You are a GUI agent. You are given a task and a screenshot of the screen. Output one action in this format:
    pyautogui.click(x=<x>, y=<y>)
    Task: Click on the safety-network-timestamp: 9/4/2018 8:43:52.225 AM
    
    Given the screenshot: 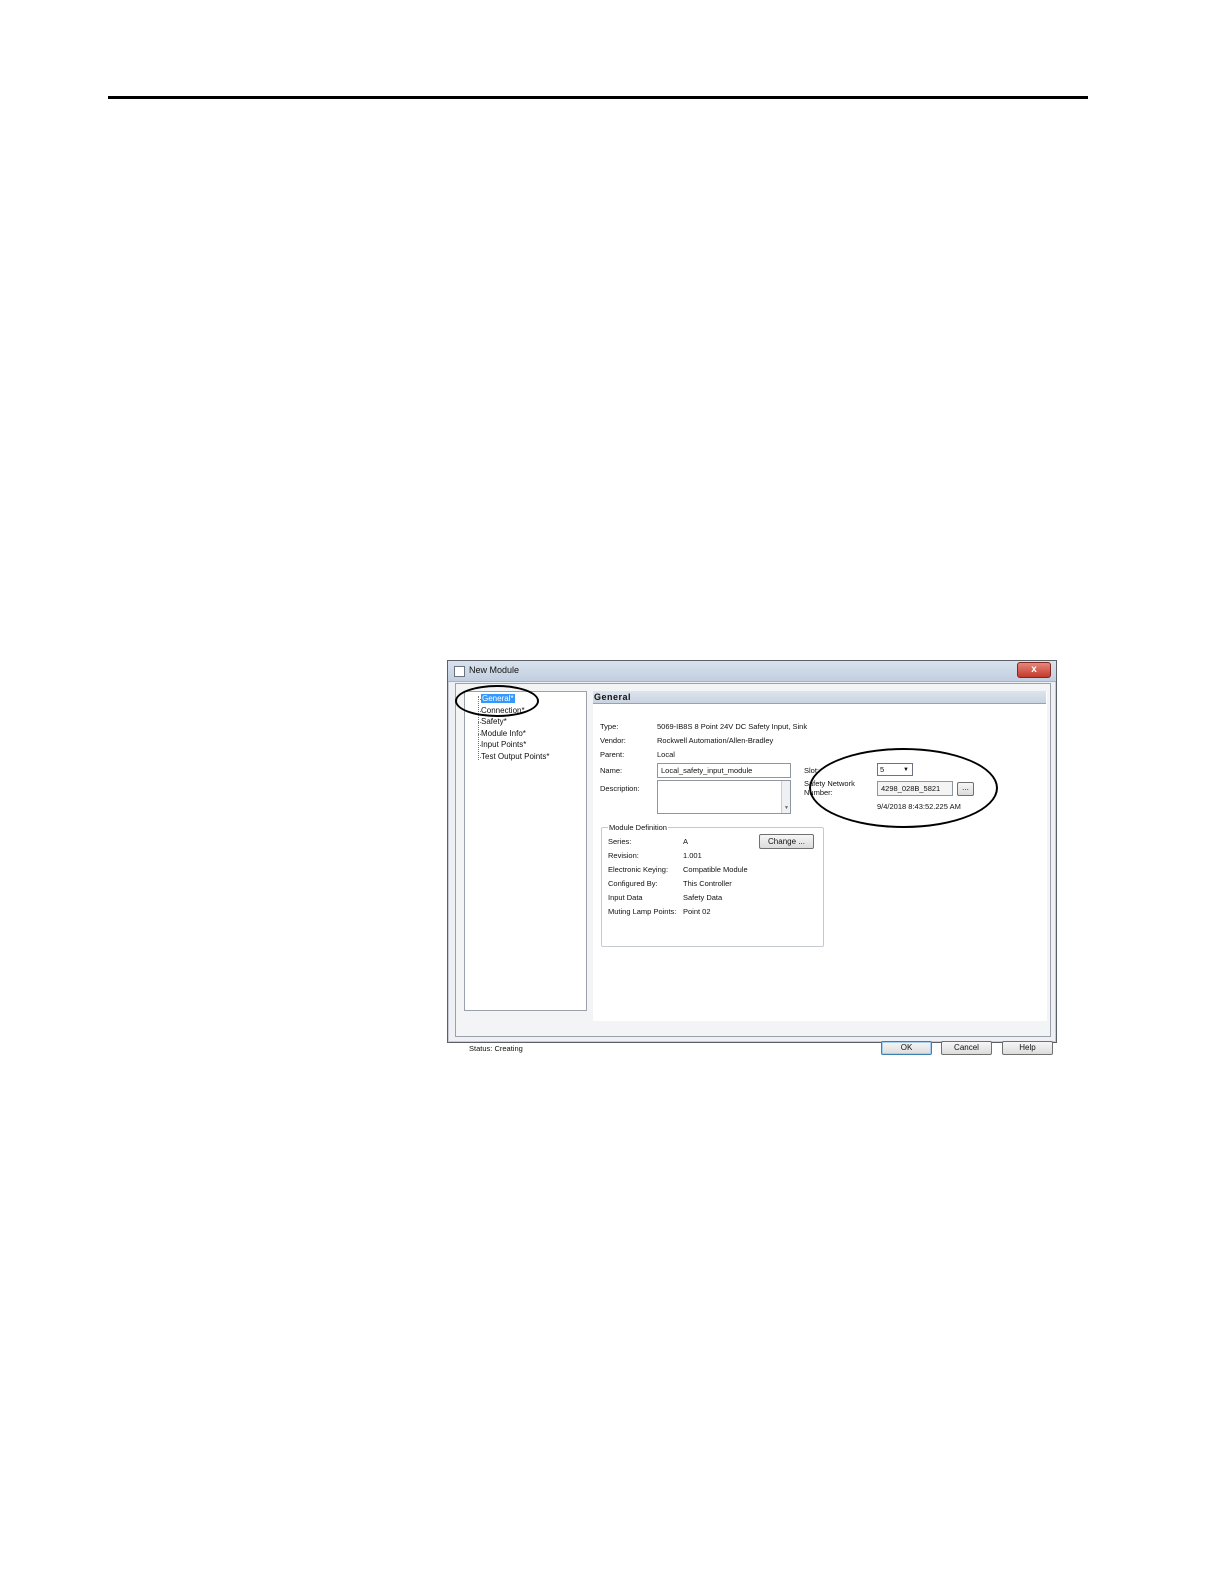 What is the action you would take?
    pyautogui.click(x=919, y=806)
    